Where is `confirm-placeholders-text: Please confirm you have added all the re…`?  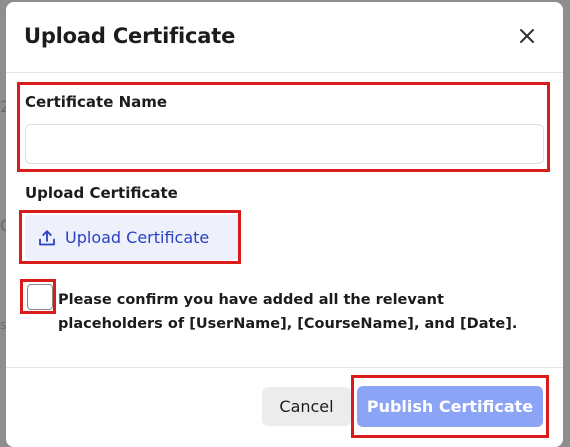
confirm-placeholders-text: Please confirm you have added all the re… is located at coordinates (303, 312).